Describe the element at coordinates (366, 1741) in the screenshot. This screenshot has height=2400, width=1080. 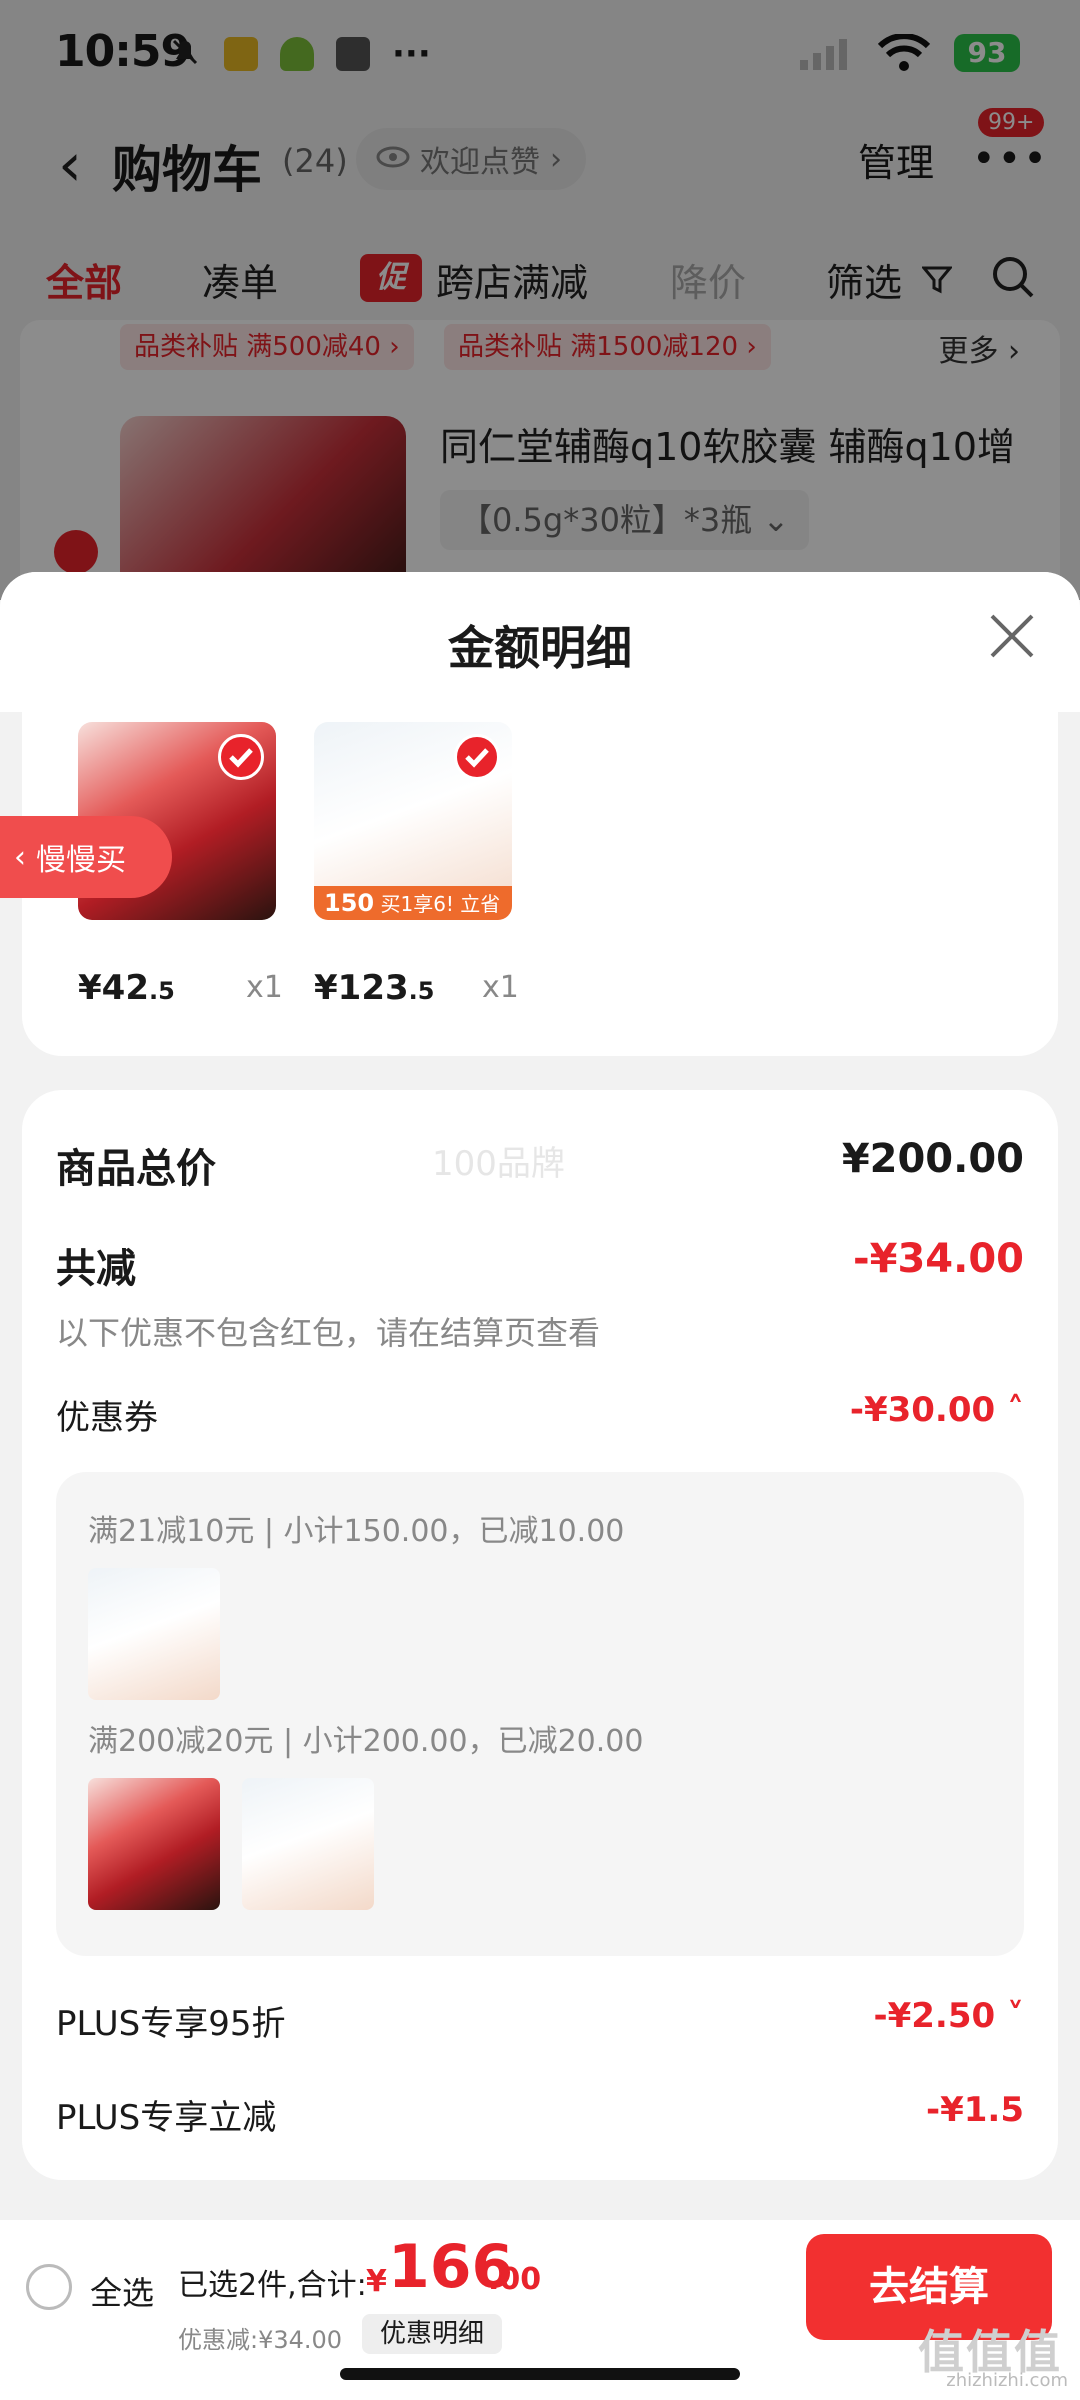
I see `coupon-rule: 满200减20元 | 小计200.00，已减20.00` at that location.